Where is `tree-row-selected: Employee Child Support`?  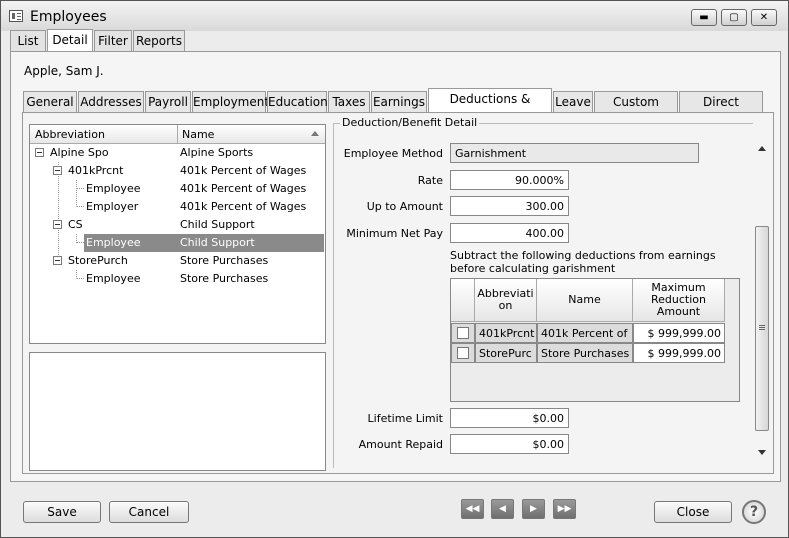 tree-row-selected: Employee Child Support is located at coordinates (177, 243).